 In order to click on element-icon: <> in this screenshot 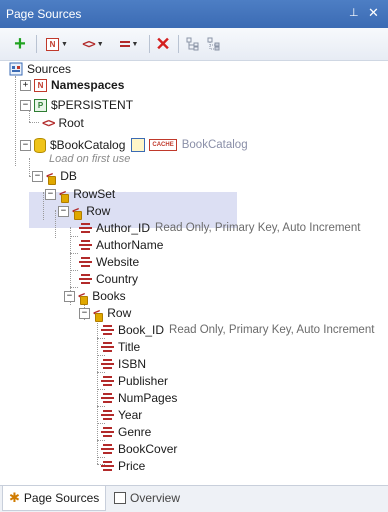, I will do `click(48, 123)`.